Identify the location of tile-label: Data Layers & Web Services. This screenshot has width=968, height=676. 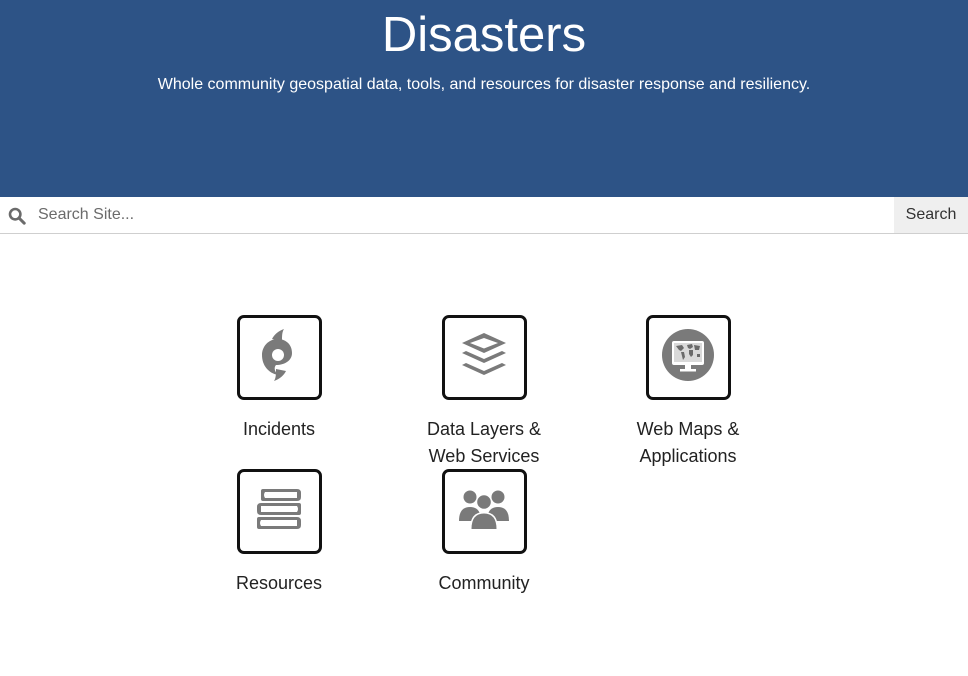
(484, 443).